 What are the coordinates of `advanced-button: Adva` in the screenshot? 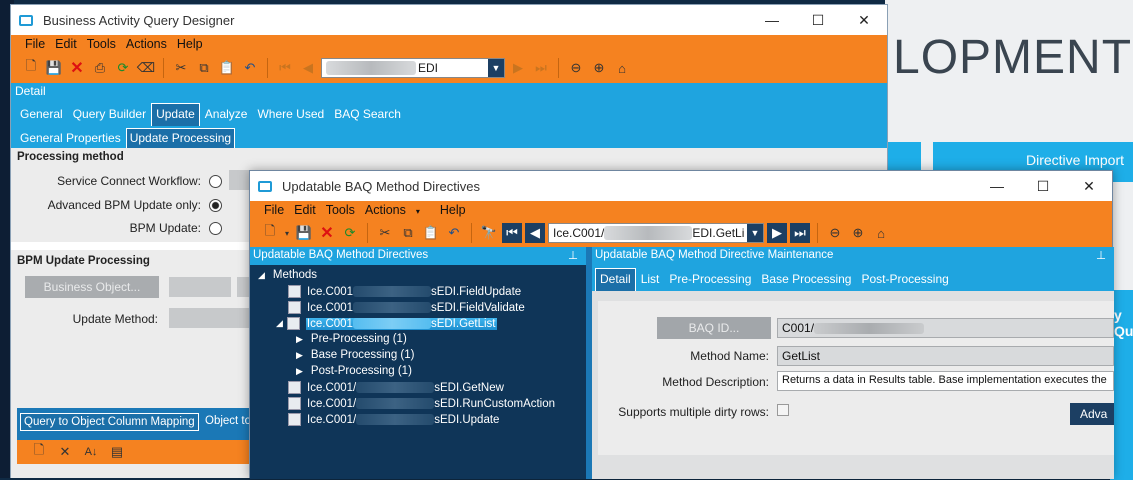 It's located at (1092, 414).